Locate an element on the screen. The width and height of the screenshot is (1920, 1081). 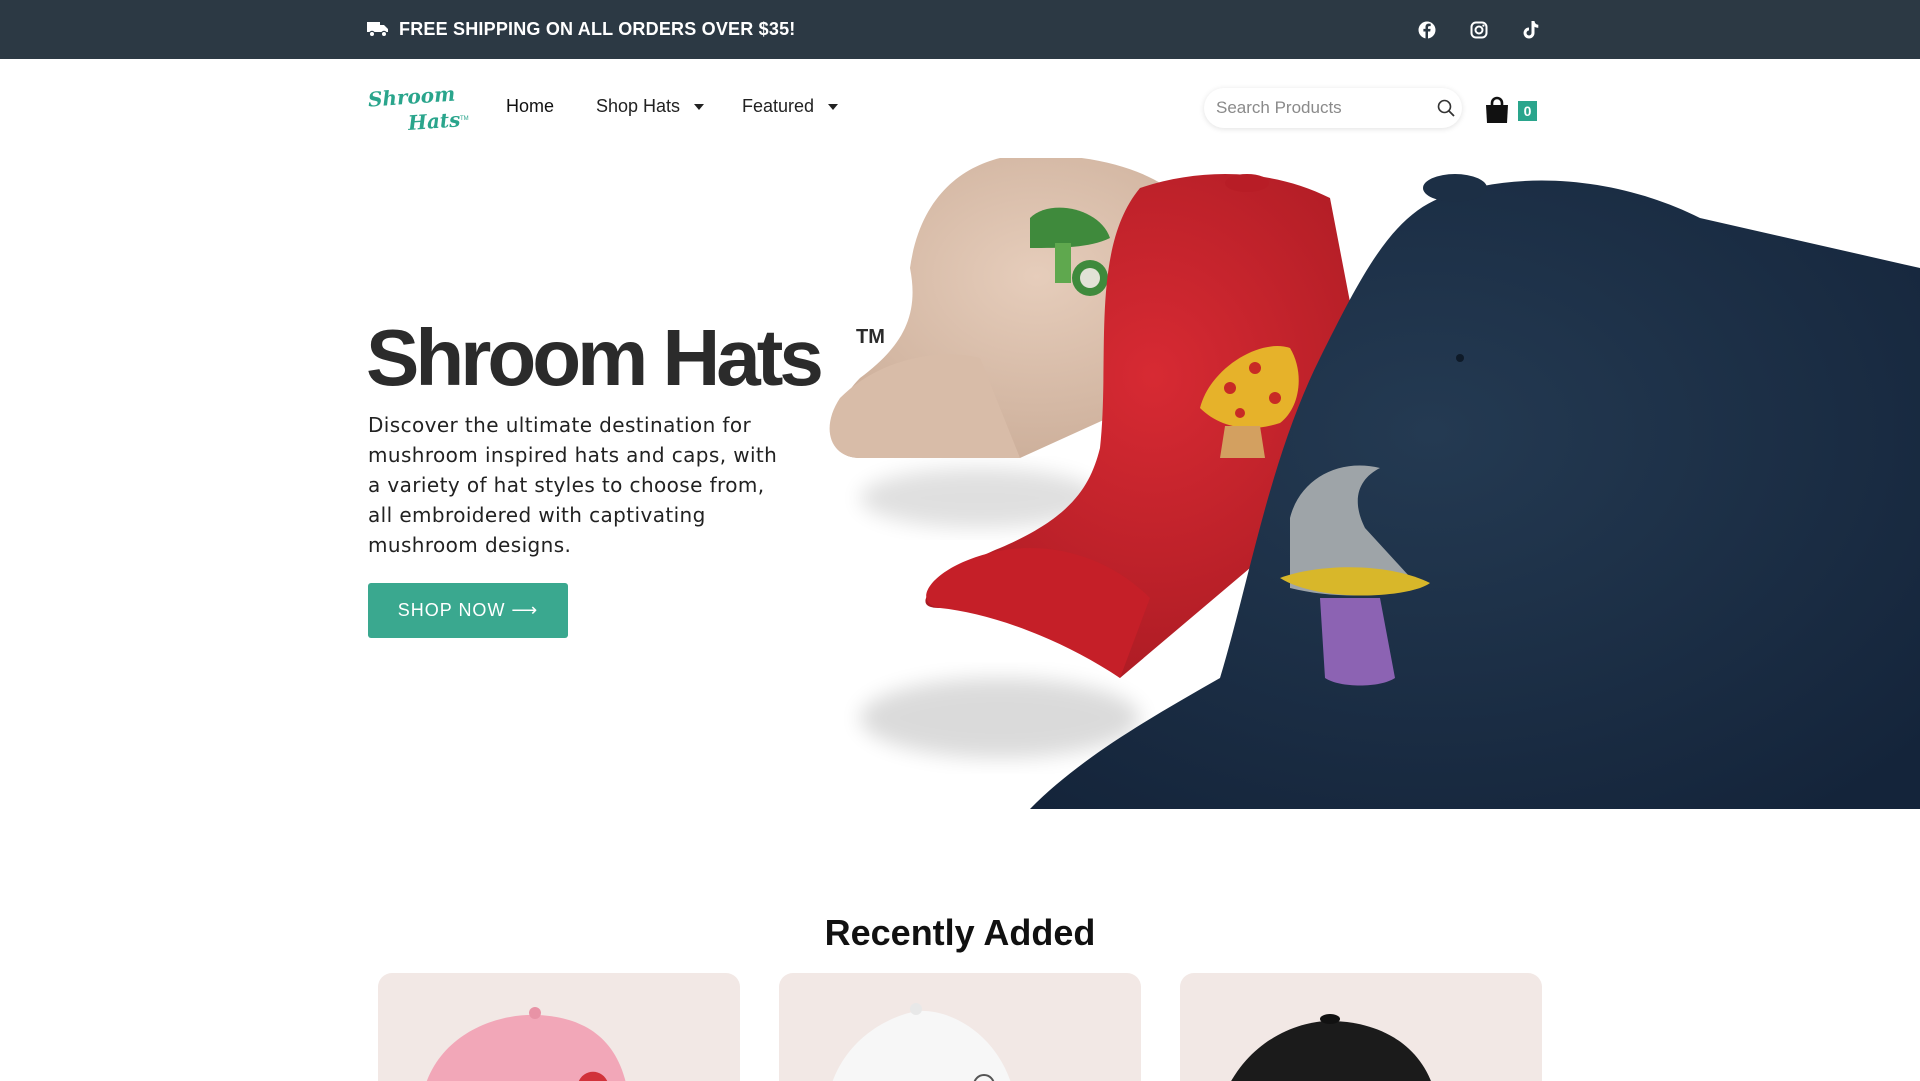
nav-shop-hats: Shop Hats is located at coordinates (650, 106).